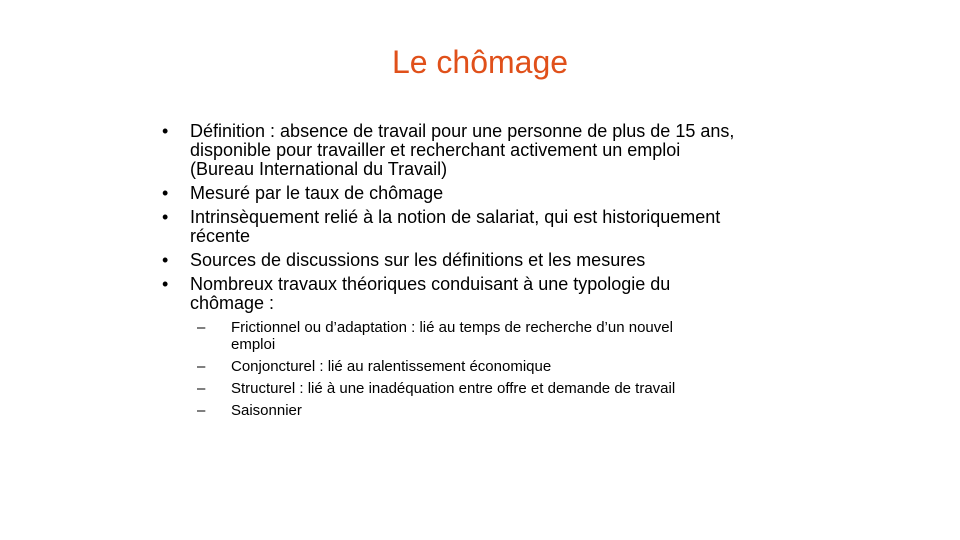  I want to click on bullet-line: chômage :, so click(232, 303).